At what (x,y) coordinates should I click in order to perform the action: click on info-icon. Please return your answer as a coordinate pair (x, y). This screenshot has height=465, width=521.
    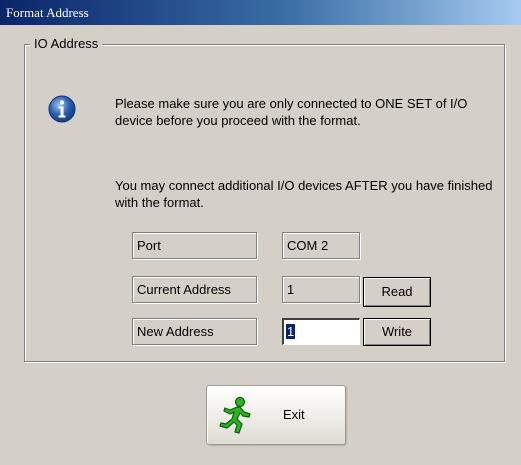
    Looking at the image, I should click on (62, 109).